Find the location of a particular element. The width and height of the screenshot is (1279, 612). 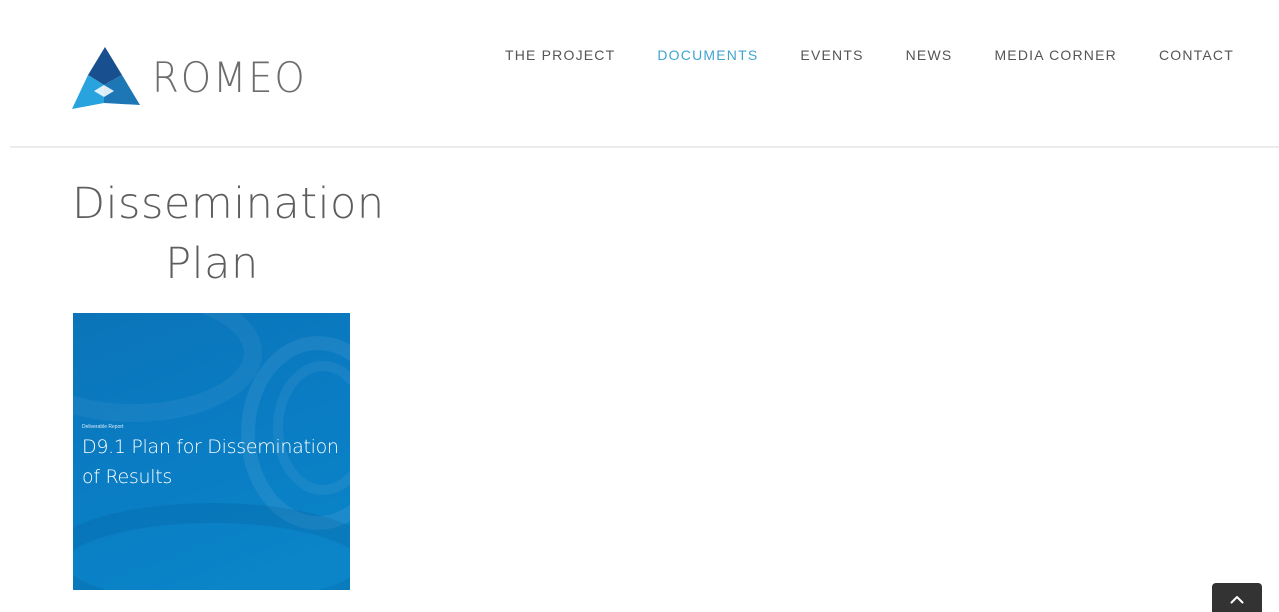

page-title: Dissemination Plan is located at coordinates (228, 234).